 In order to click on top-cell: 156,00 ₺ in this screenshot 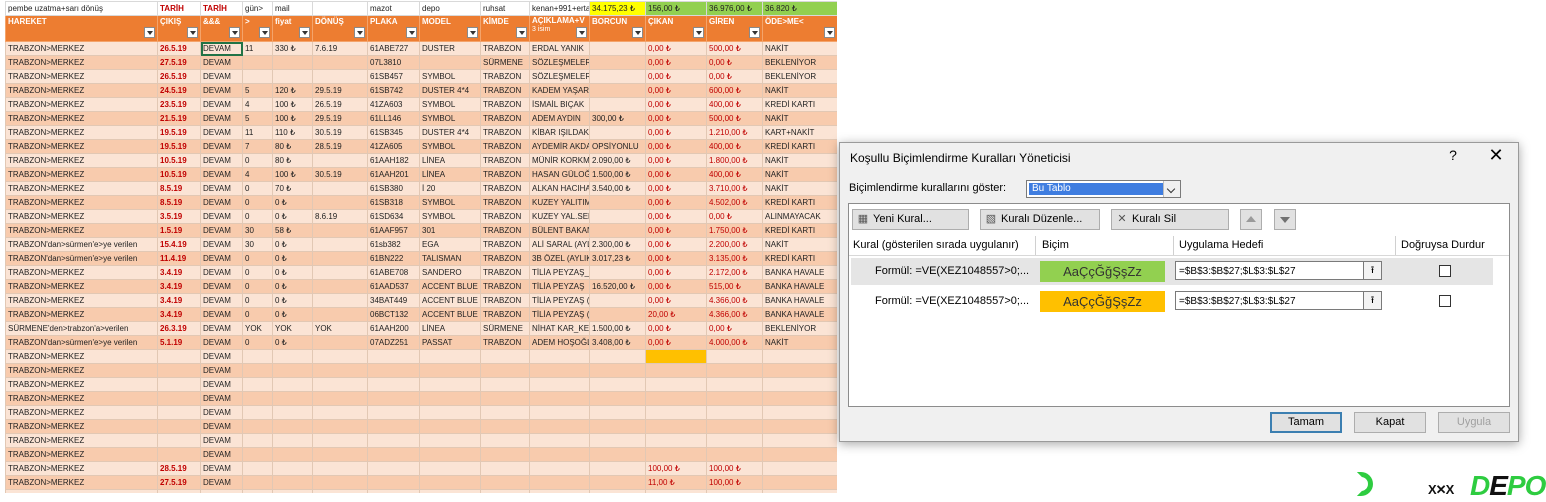, I will do `click(676, 8)`.